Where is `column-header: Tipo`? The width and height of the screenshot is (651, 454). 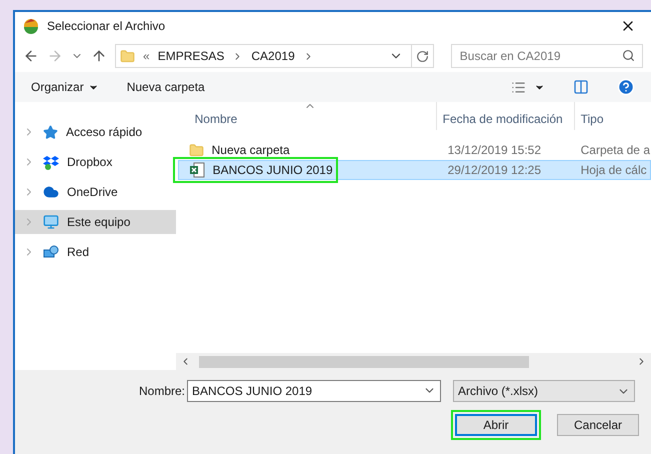
column-header: Tipo is located at coordinates (612, 116).